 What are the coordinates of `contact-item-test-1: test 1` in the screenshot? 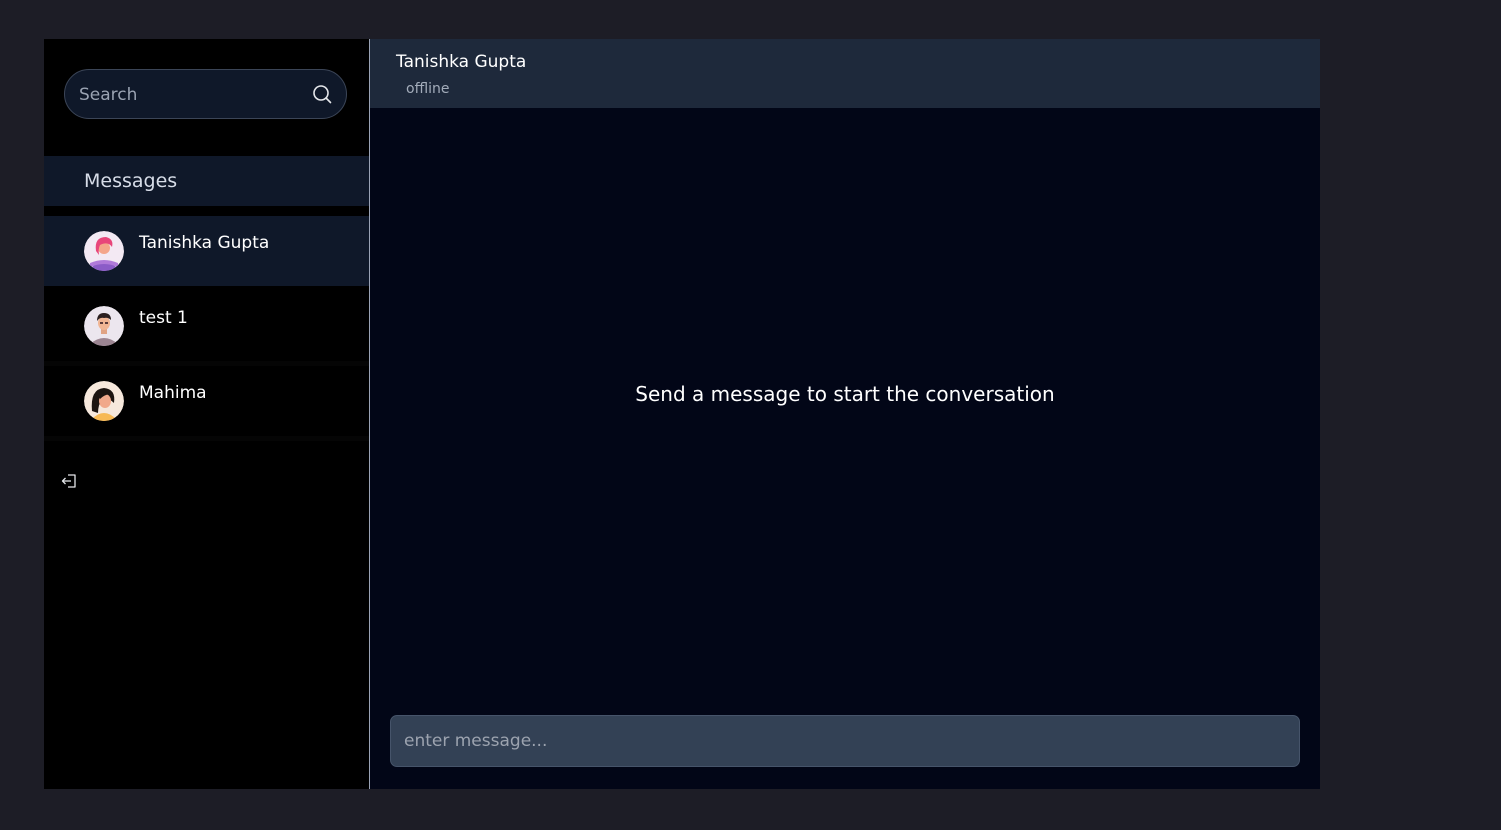 It's located at (206, 328).